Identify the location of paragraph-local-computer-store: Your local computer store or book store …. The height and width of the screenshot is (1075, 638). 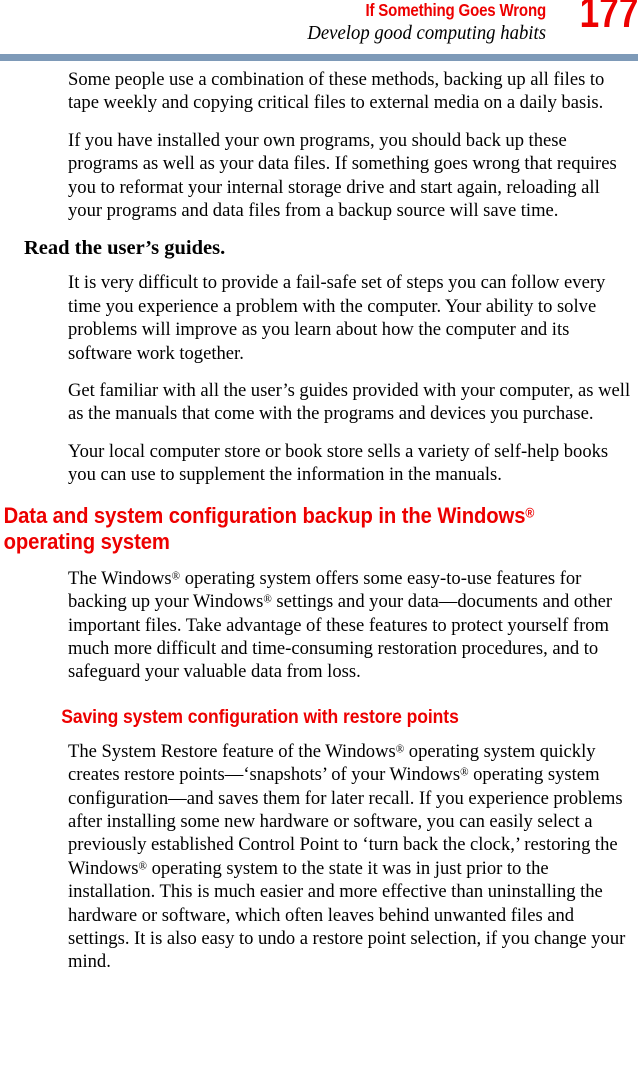
(338, 463).